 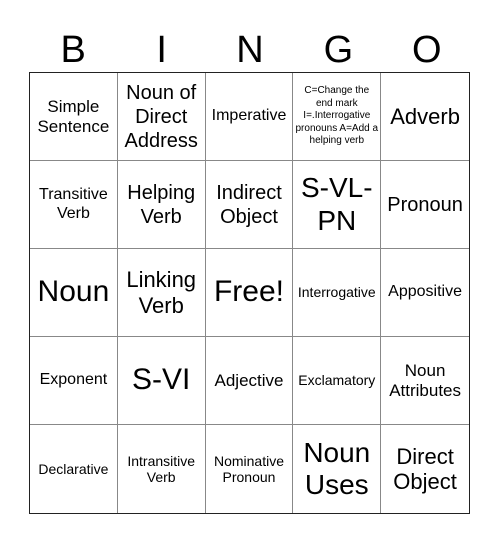 What do you see at coordinates (161, 50) in the screenshot?
I see `header-letter-i: I` at bounding box center [161, 50].